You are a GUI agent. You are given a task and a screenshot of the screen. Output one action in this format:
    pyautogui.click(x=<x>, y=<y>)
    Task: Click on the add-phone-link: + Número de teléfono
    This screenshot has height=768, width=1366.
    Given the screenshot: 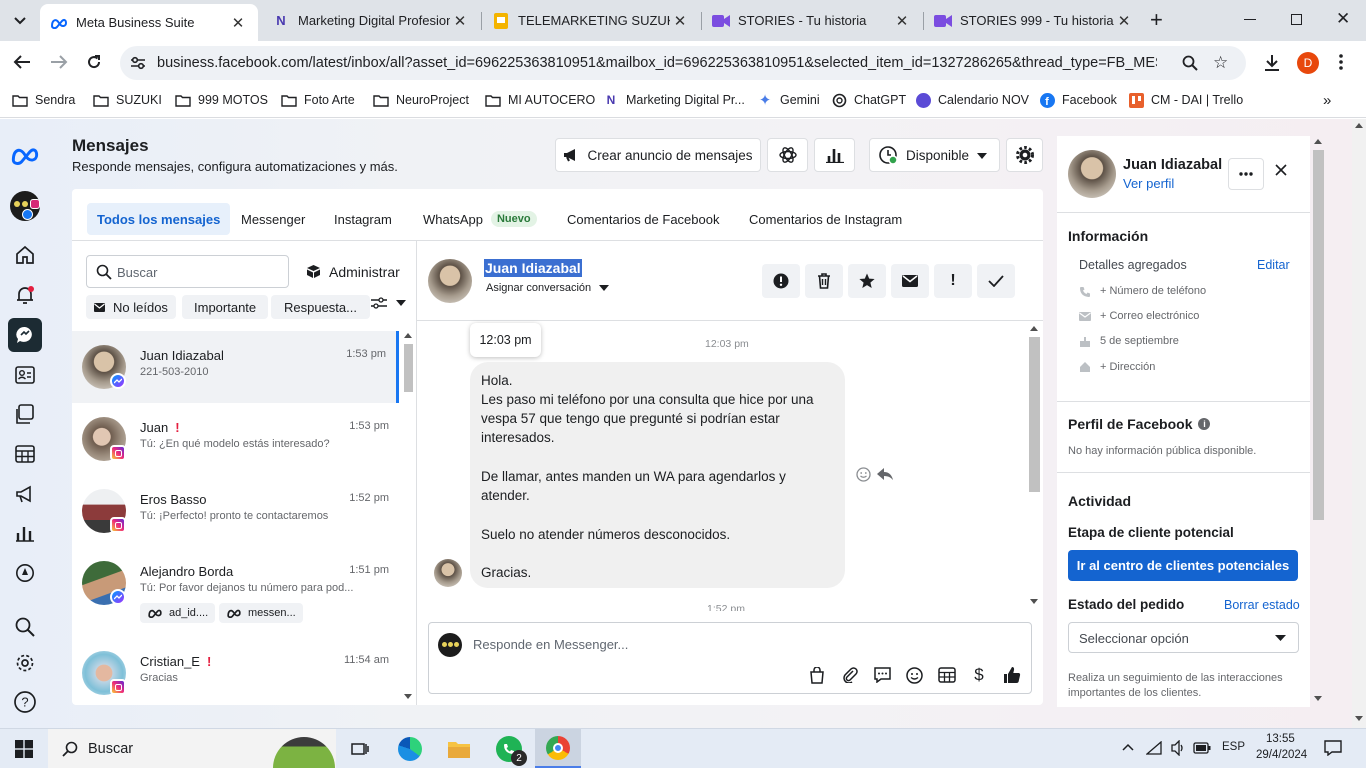 What is the action you would take?
    pyautogui.click(x=1153, y=291)
    